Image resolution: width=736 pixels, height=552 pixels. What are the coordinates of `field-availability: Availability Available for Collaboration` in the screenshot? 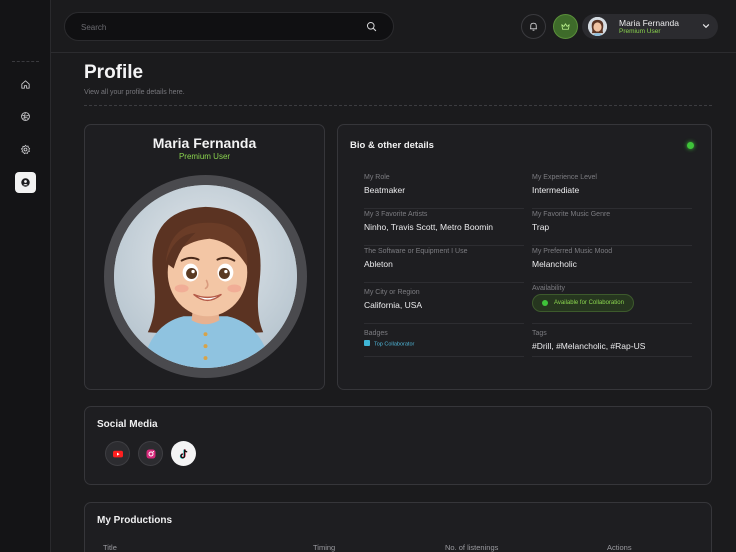 It's located at (612, 304).